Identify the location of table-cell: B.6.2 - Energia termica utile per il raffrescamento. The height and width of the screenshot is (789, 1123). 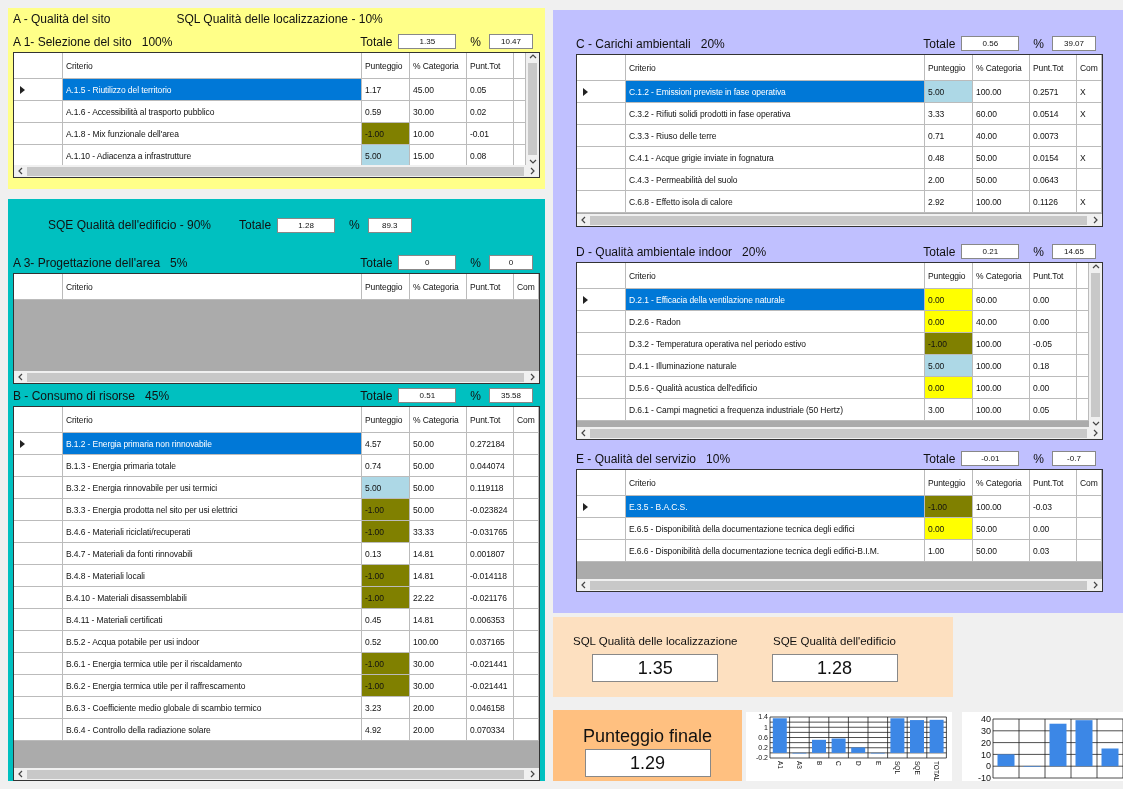
(212, 686).